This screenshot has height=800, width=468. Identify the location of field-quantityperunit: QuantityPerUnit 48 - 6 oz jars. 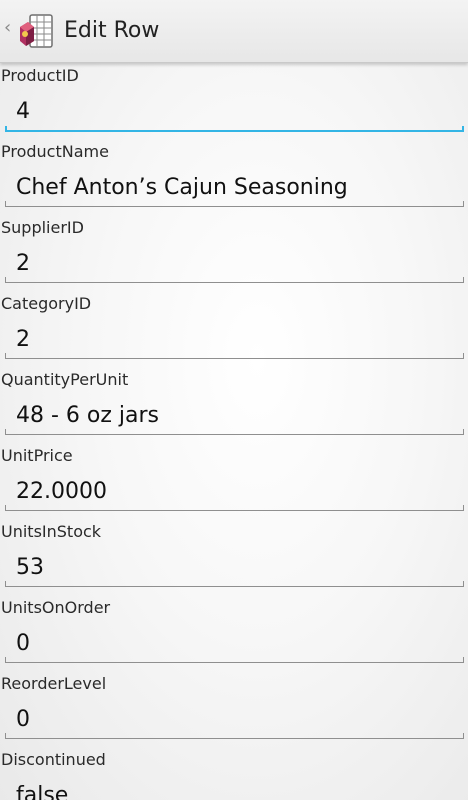
(234, 404).